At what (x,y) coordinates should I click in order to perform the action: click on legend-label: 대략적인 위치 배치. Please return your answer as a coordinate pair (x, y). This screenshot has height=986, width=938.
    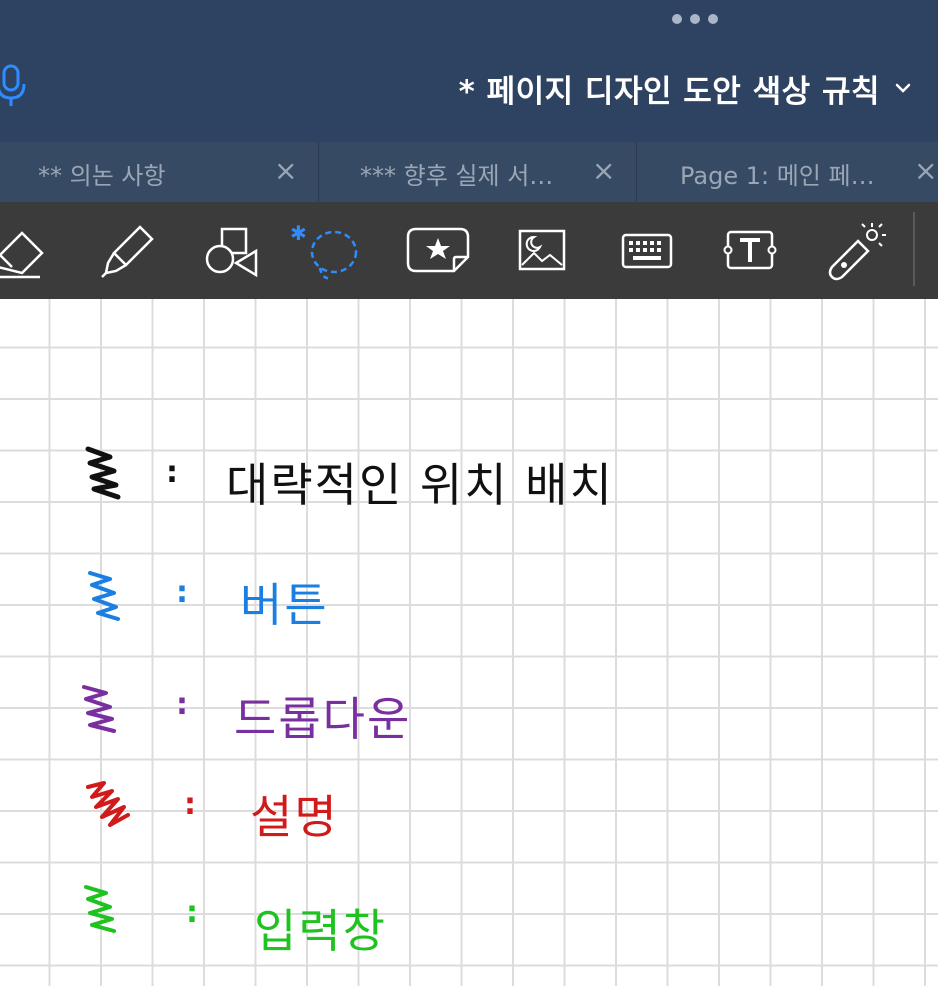
    Looking at the image, I should click on (420, 485).